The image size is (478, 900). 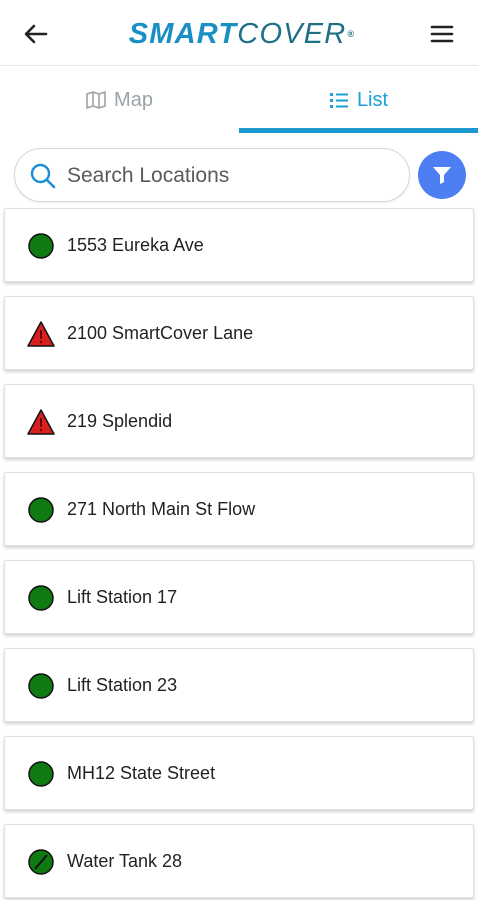 I want to click on logo-registered-mark: ®, so click(x=351, y=34).